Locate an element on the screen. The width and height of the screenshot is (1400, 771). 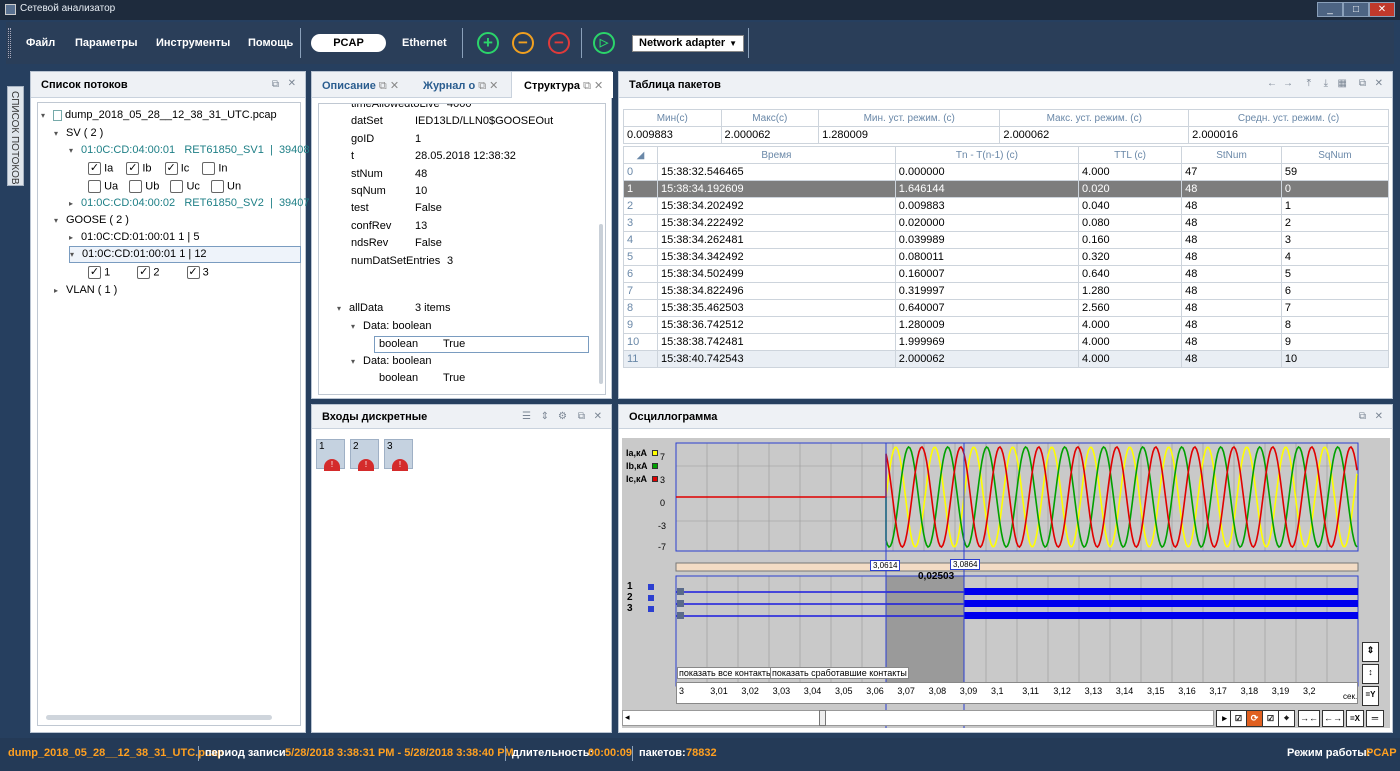
menu-params: Параметры is located at coordinates (106, 43).